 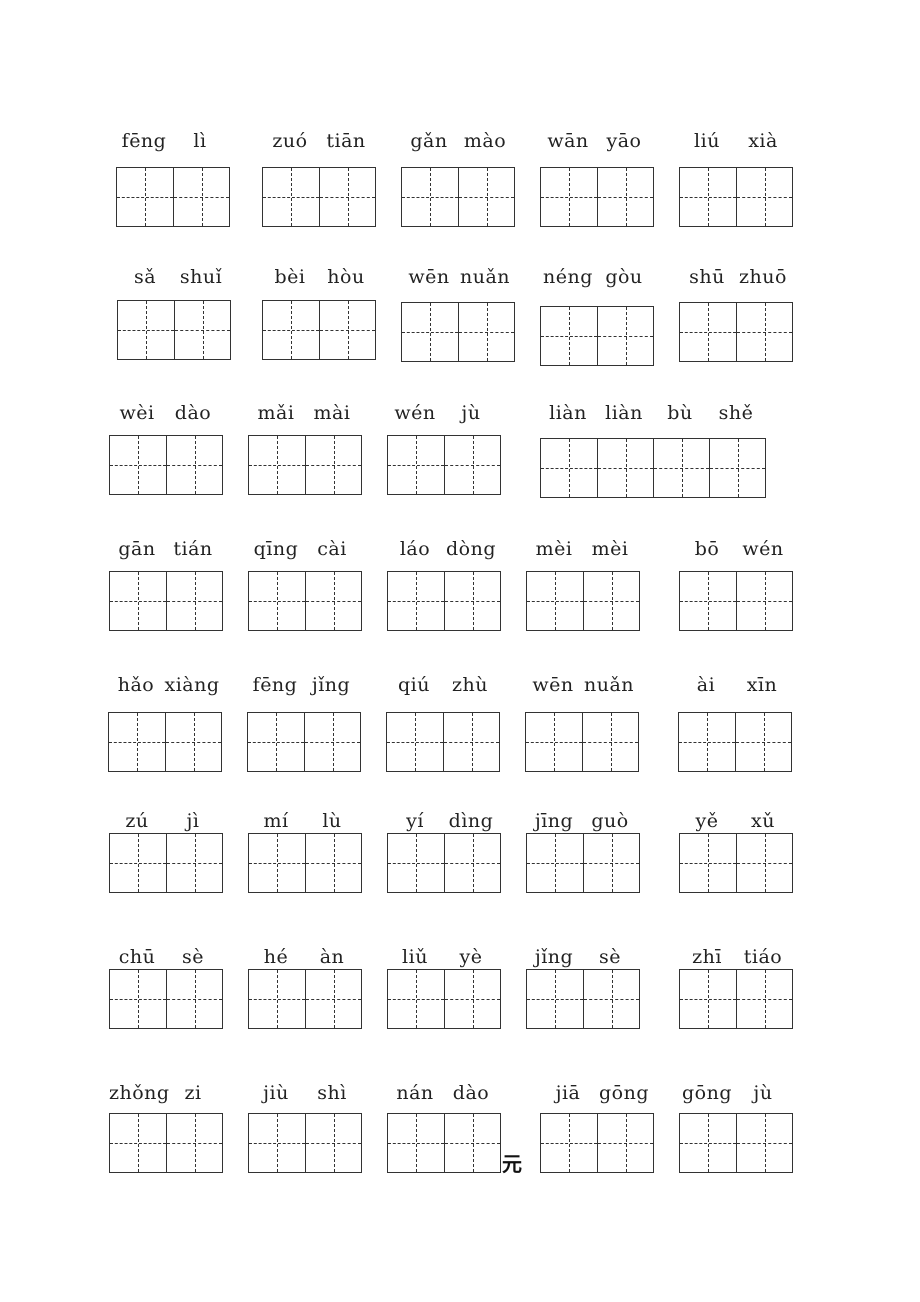 What do you see at coordinates (596, 1093) in the screenshot?
I see `pinyin-label: jiā gōng` at bounding box center [596, 1093].